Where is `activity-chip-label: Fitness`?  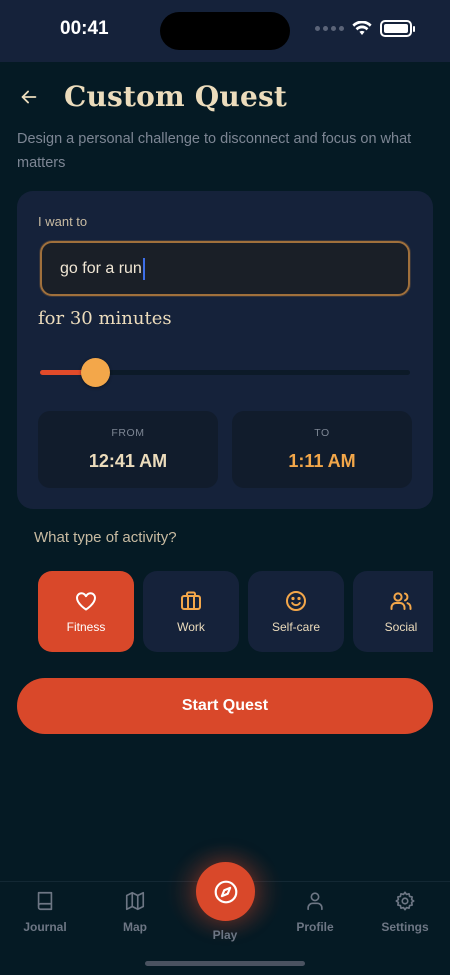 activity-chip-label: Fitness is located at coordinates (86, 627).